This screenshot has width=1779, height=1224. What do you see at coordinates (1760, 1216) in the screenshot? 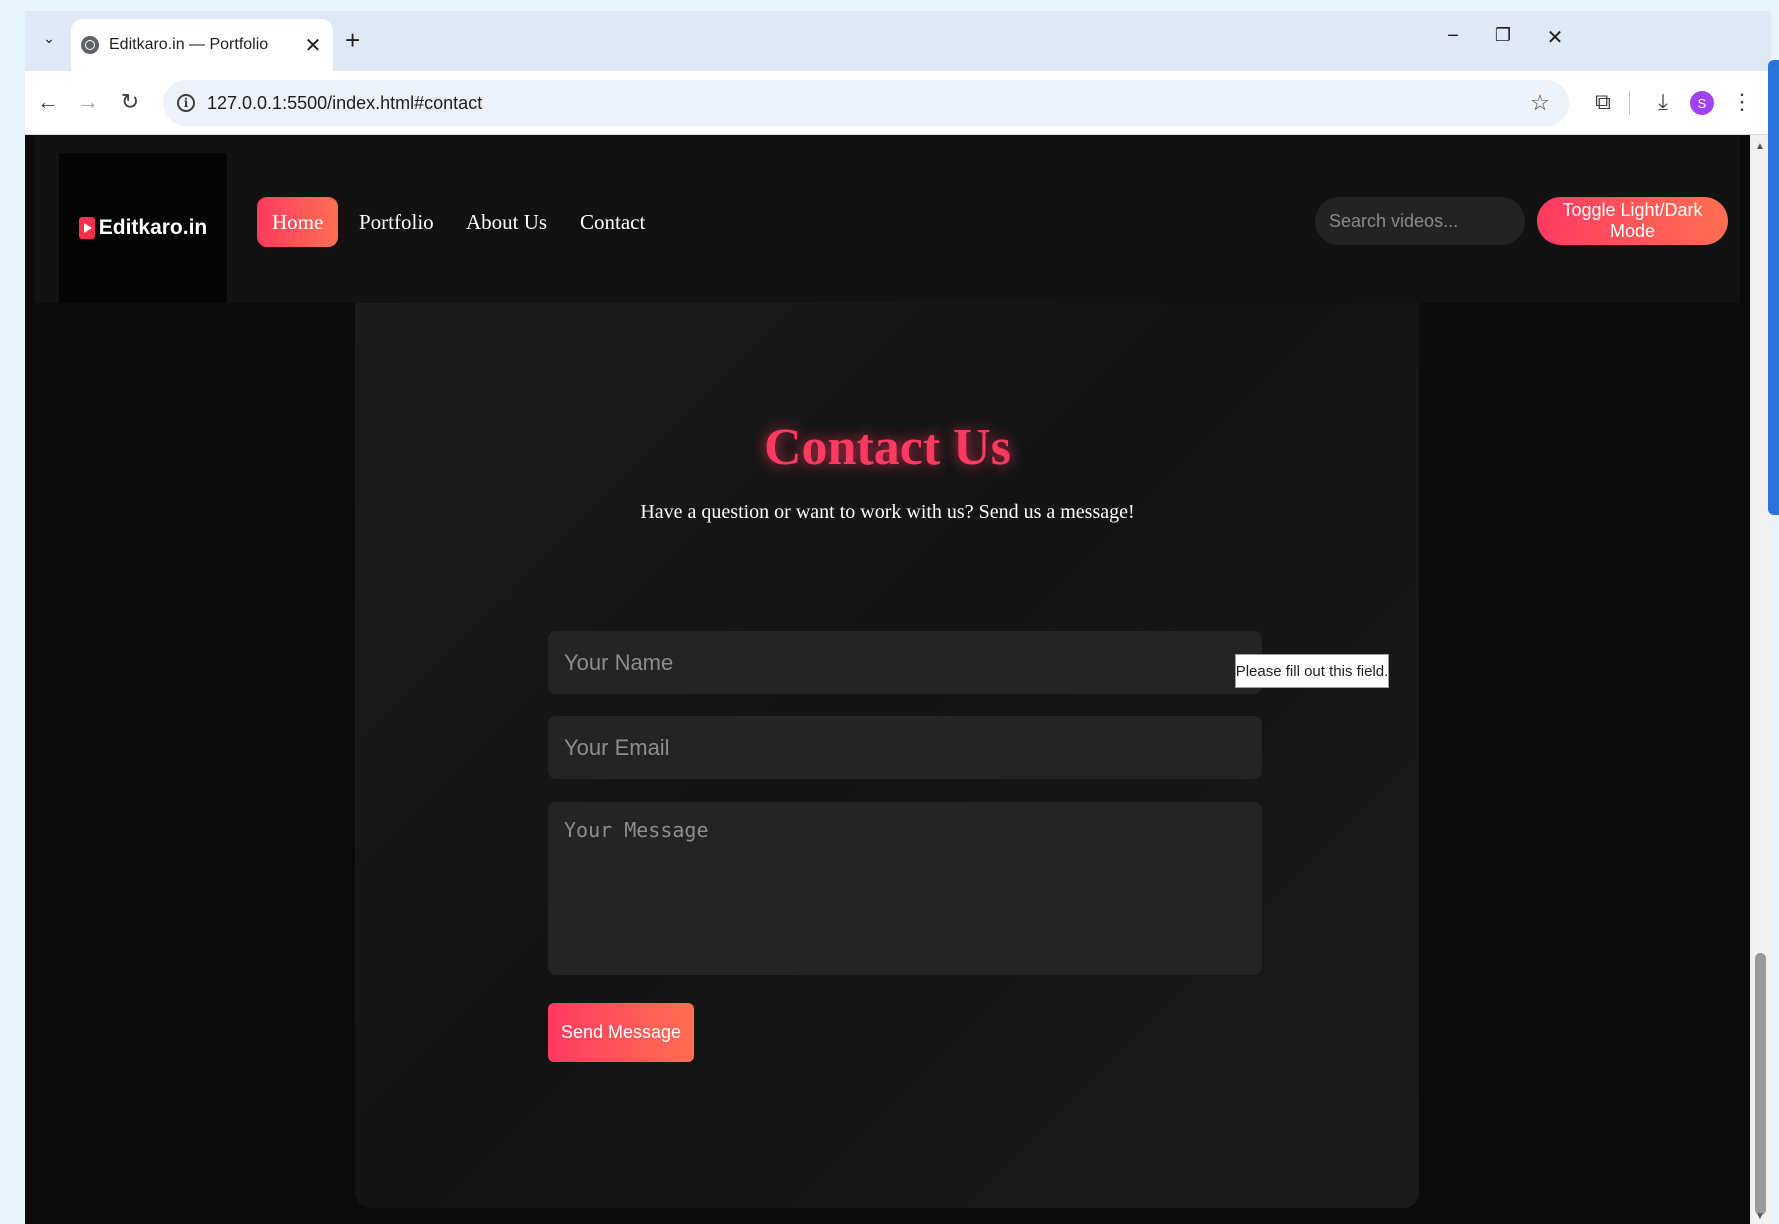
I see `scroll-down-icon: ▼` at bounding box center [1760, 1216].